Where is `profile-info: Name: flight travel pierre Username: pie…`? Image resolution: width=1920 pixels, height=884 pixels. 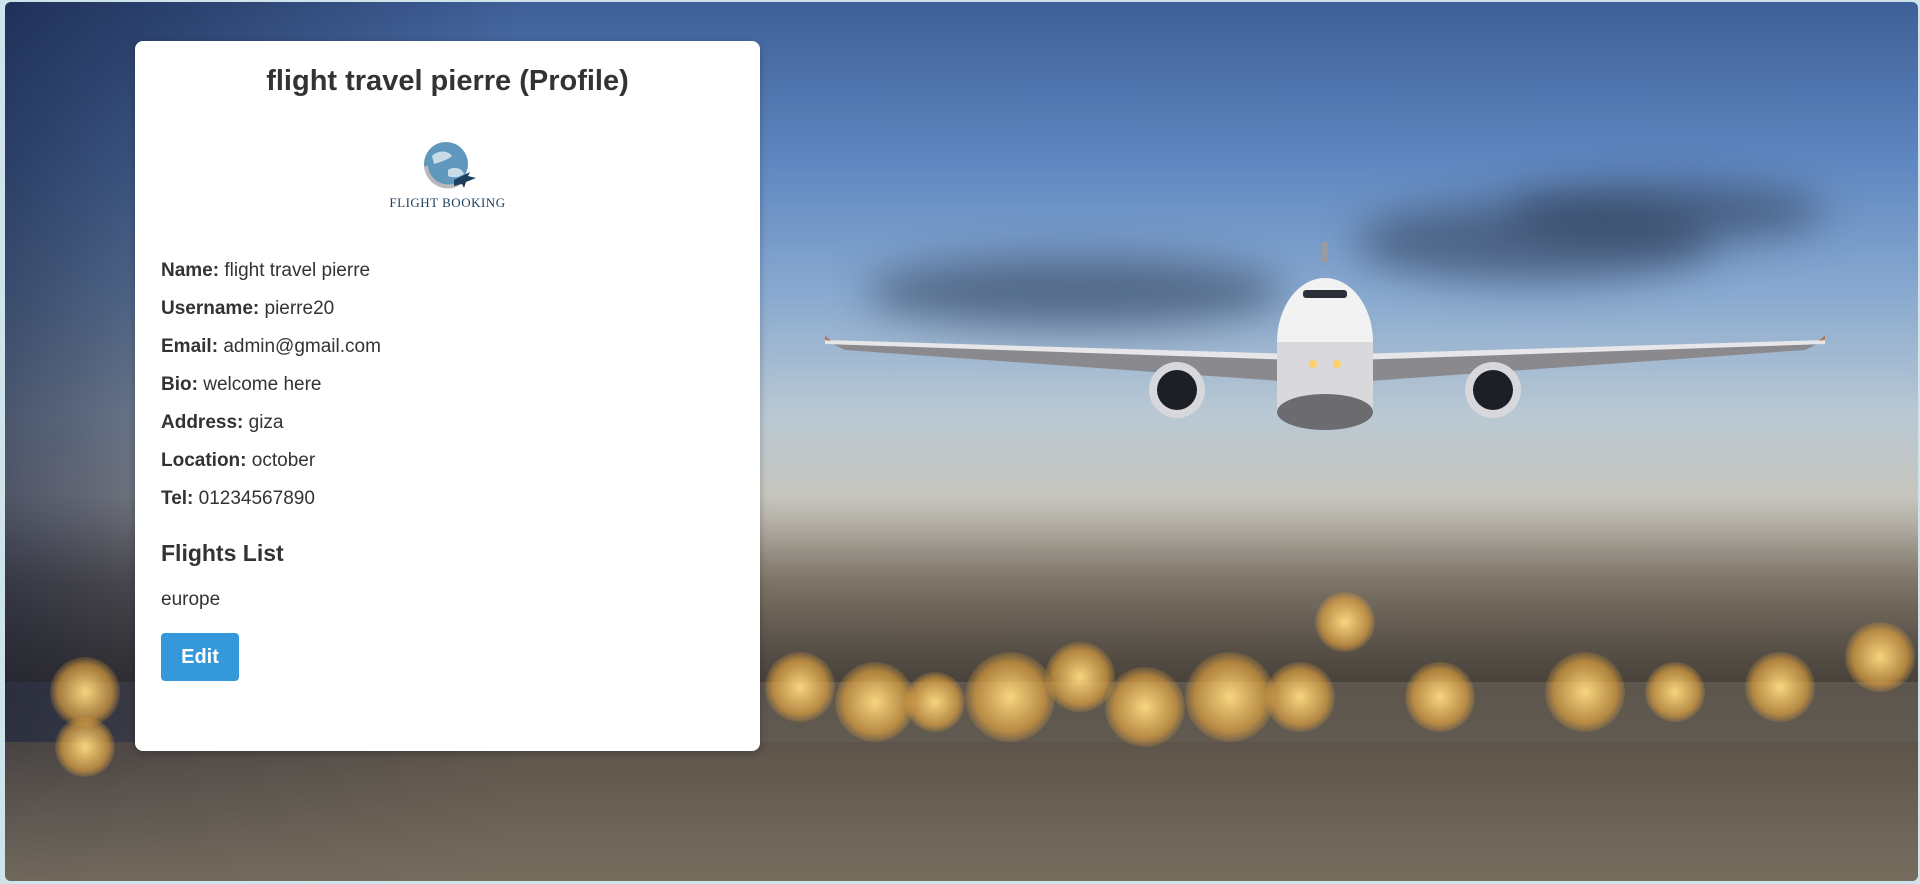
profile-info: Name: flight travel pierre Username: pie… is located at coordinates (447, 393).